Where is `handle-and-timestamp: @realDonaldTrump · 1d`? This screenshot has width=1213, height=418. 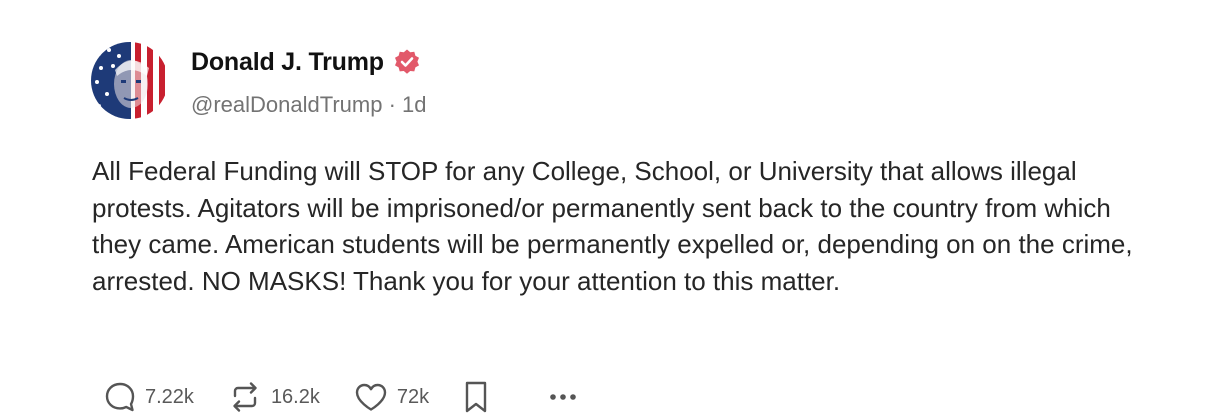 handle-and-timestamp: @realDonaldTrump · 1d is located at coordinates (309, 105).